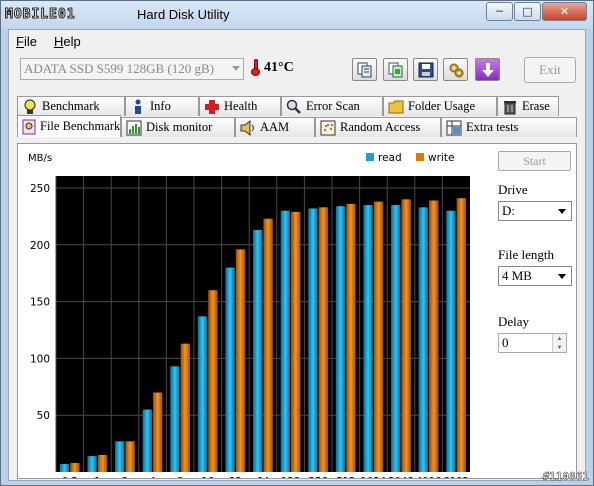 The height and width of the screenshot is (486, 594). Describe the element at coordinates (69, 126) in the screenshot. I see `tab-file-benchmark: File Benchmark` at that location.